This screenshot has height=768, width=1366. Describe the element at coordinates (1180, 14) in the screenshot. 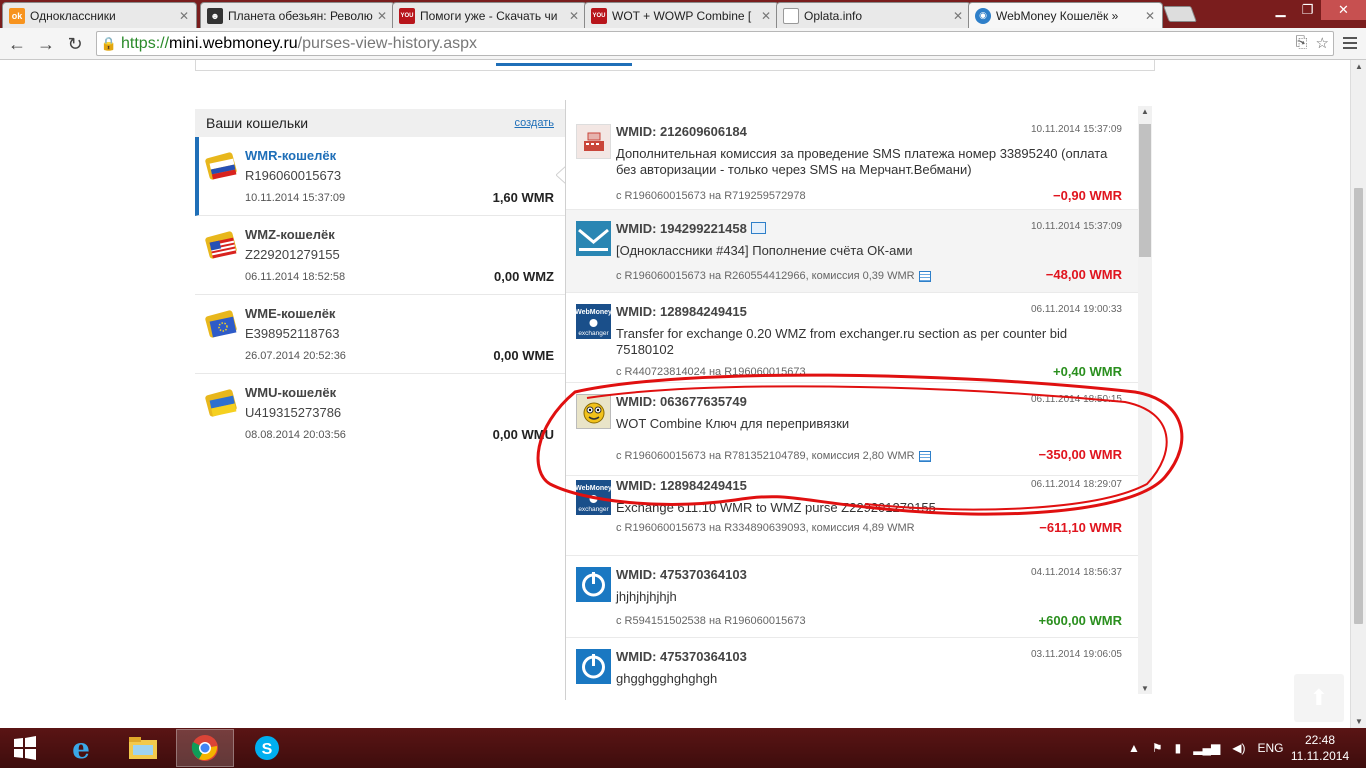

I see `new-tab-button` at that location.